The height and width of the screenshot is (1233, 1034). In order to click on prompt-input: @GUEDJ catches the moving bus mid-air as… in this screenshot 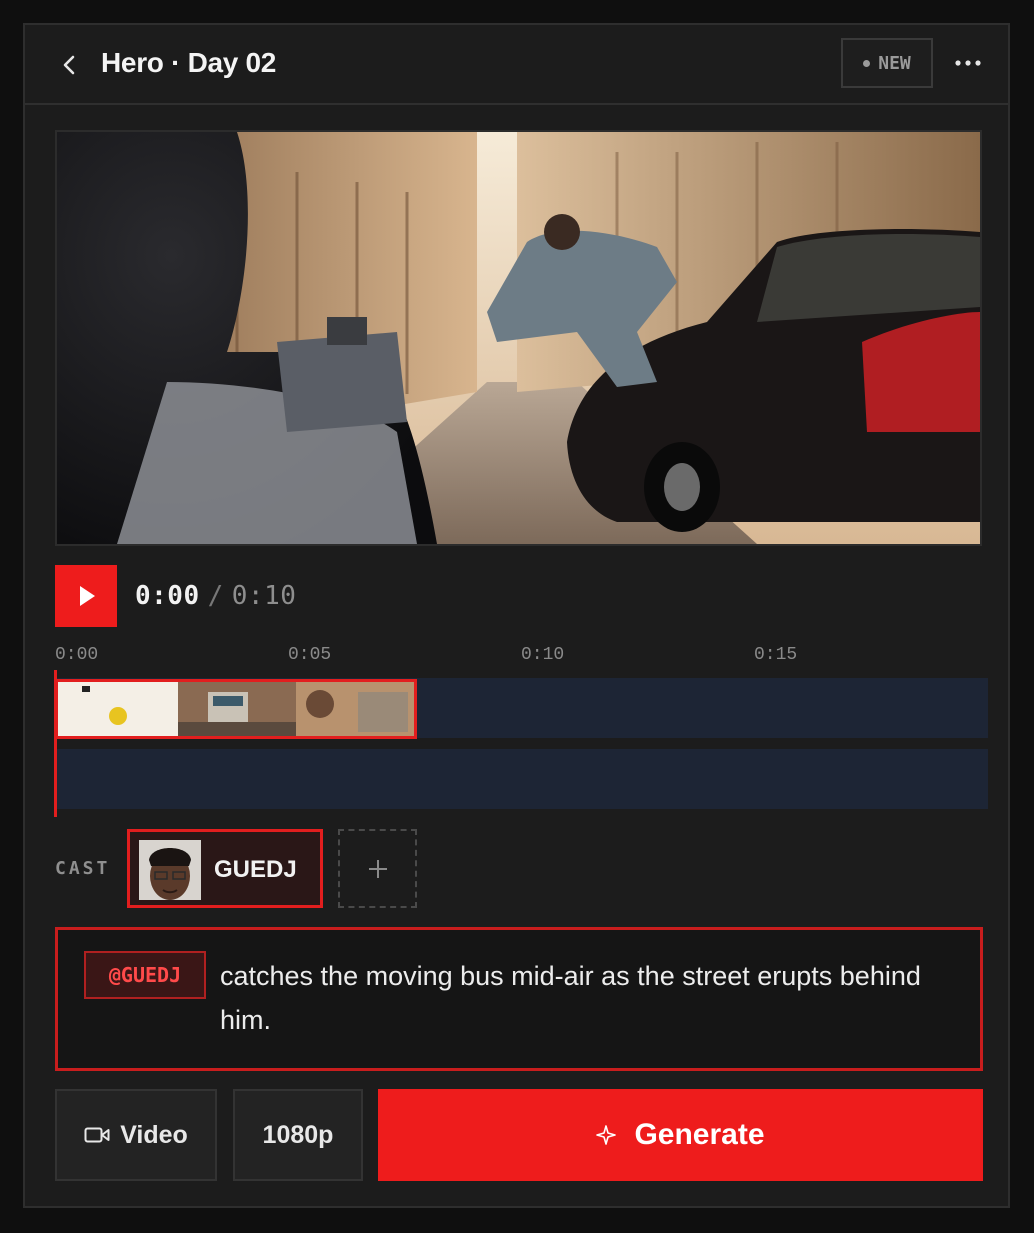, I will do `click(519, 999)`.